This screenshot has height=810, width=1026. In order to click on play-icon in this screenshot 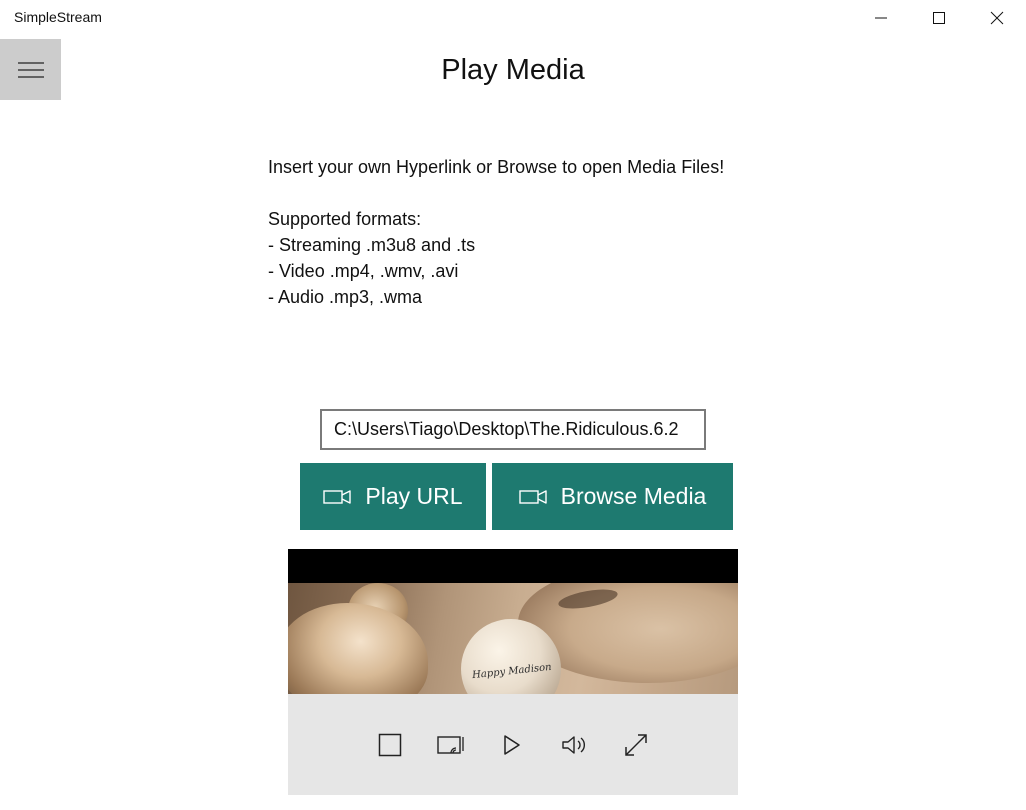, I will do `click(512, 745)`.